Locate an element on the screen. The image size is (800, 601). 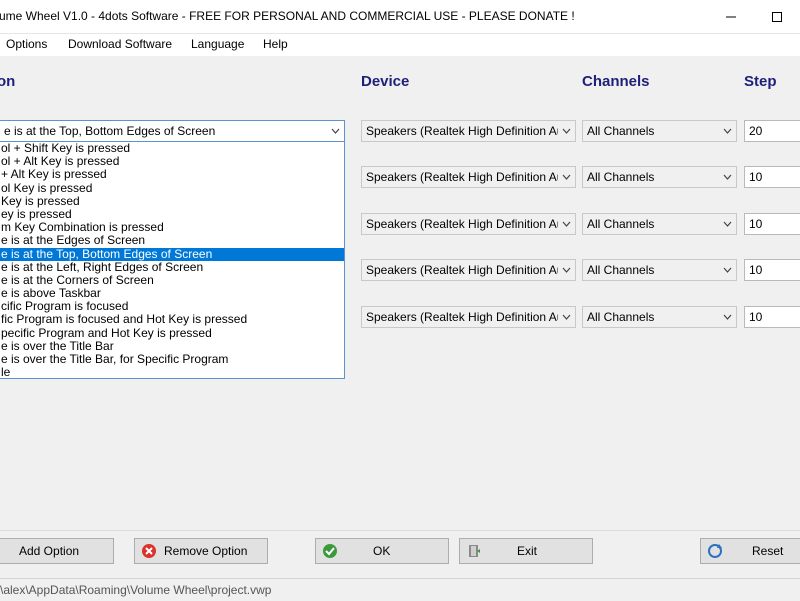
dropdown-item: le is located at coordinates (172, 372).